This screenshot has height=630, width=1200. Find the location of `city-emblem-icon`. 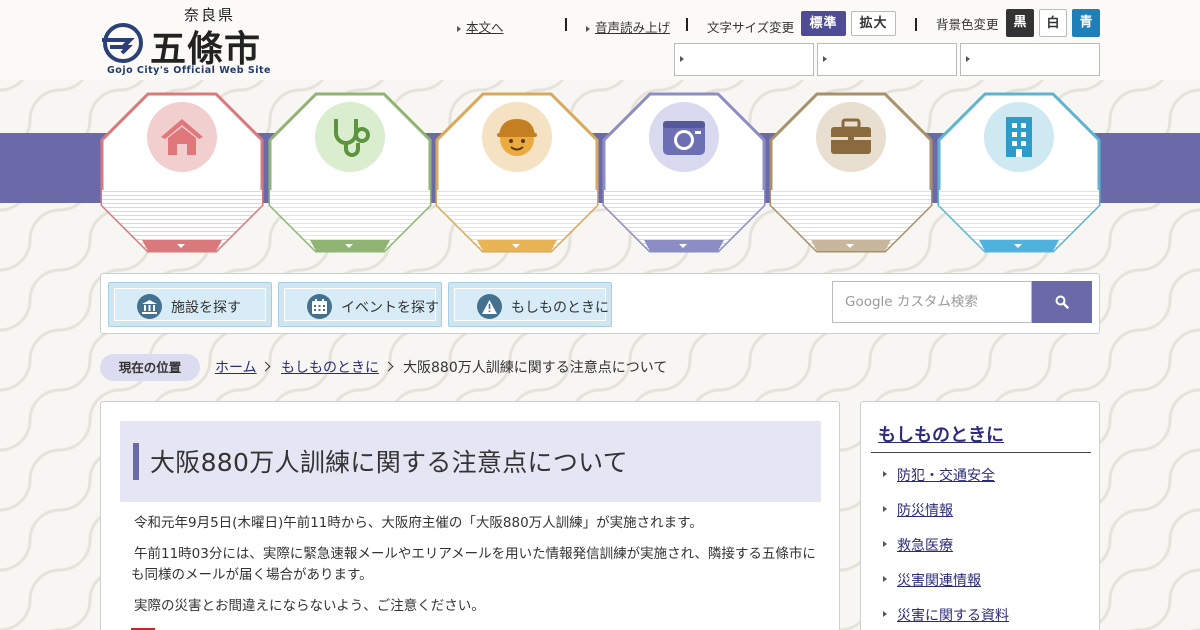

city-emblem-icon is located at coordinates (122, 43).